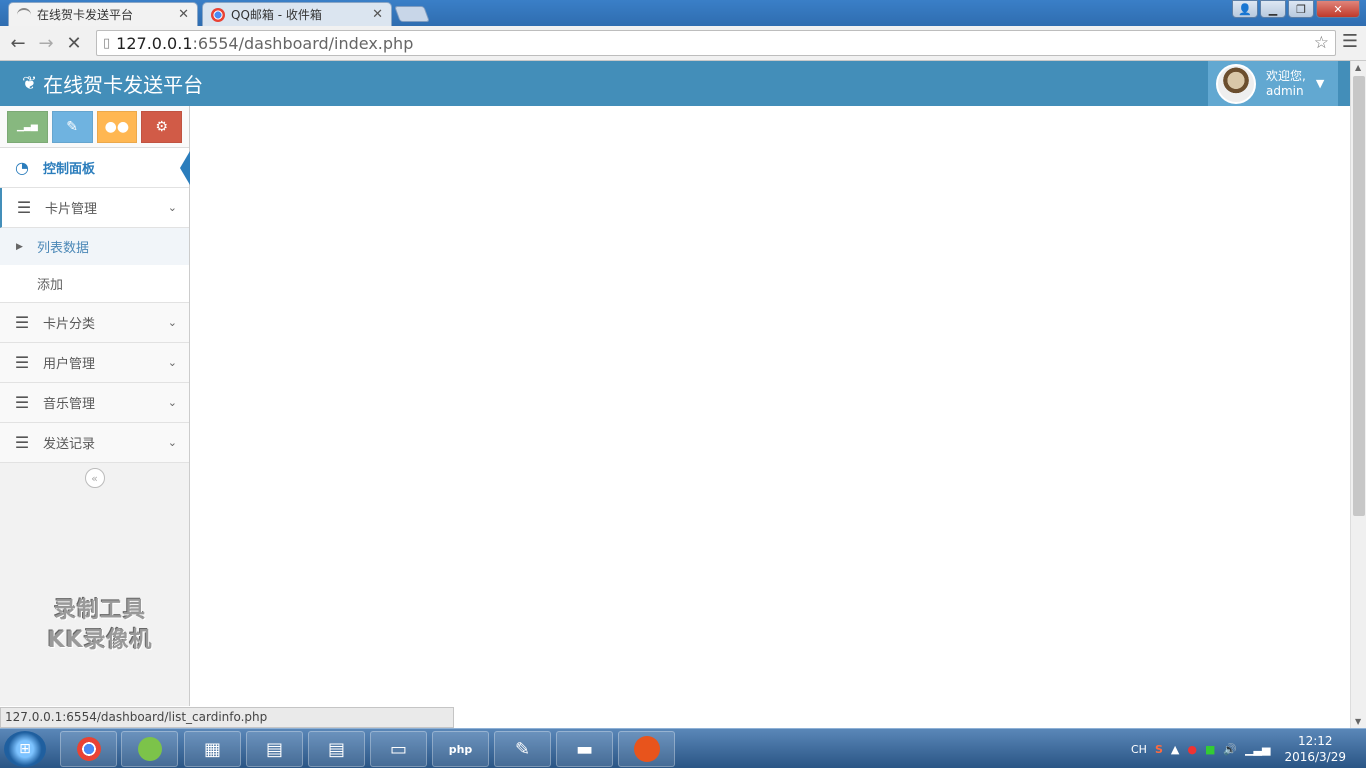 Image resolution: width=1366 pixels, height=768 pixels. What do you see at coordinates (1192, 749) in the screenshot?
I see `security-icon: ●` at bounding box center [1192, 749].